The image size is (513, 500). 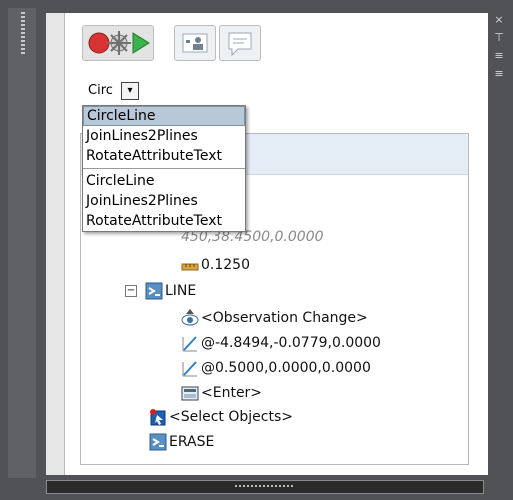 What do you see at coordinates (22, 243) in the screenshot?
I see `palette-titlebar` at bounding box center [22, 243].